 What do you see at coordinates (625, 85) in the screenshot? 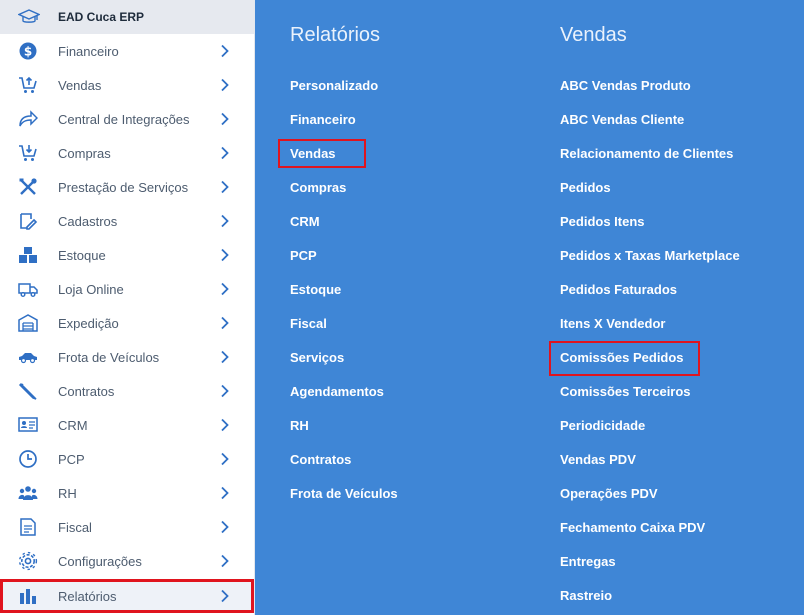
I see `sales-report-link-abc-produto: ABC Vendas Produto` at bounding box center [625, 85].